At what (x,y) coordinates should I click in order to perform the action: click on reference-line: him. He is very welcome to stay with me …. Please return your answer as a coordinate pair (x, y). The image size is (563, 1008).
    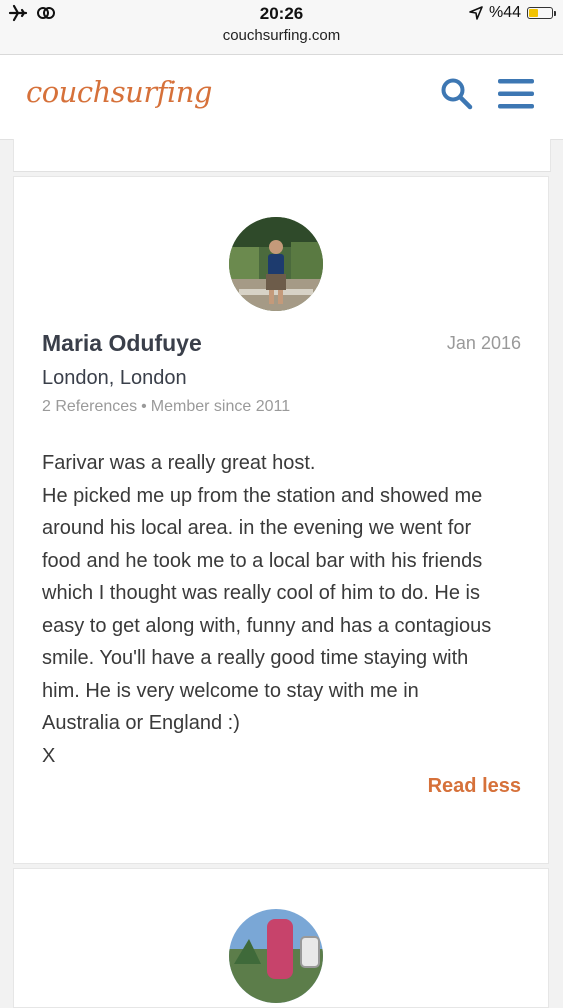
    Looking at the image, I should click on (230, 690).